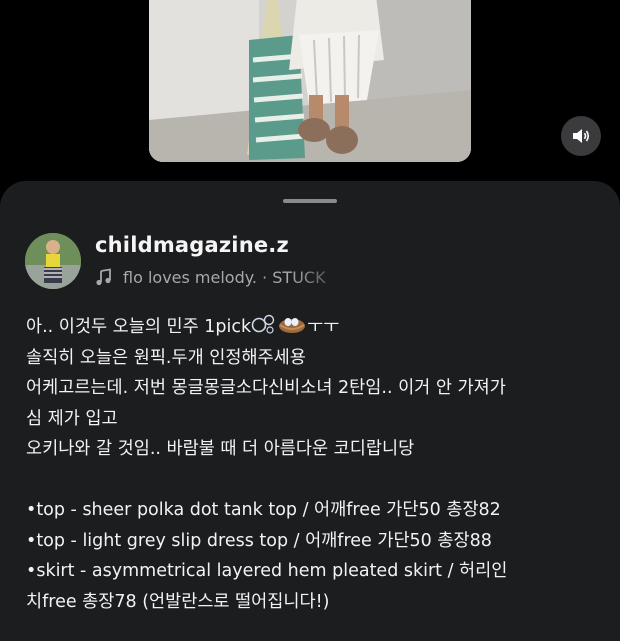 The image size is (620, 641). I want to click on post-media-photo, so click(310, 81).